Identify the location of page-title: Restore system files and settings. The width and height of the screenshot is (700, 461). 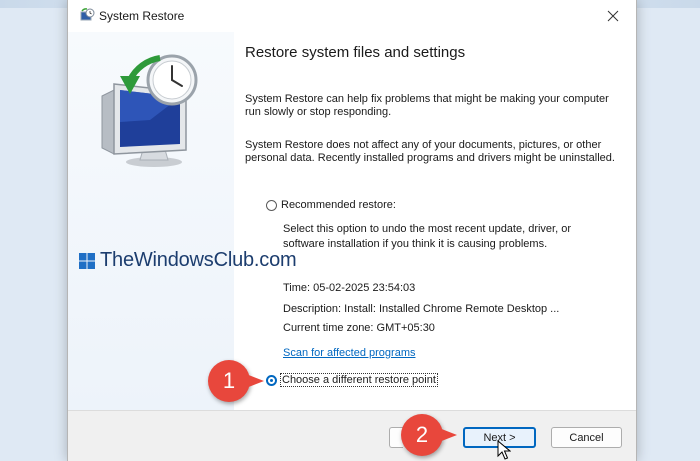
(355, 52).